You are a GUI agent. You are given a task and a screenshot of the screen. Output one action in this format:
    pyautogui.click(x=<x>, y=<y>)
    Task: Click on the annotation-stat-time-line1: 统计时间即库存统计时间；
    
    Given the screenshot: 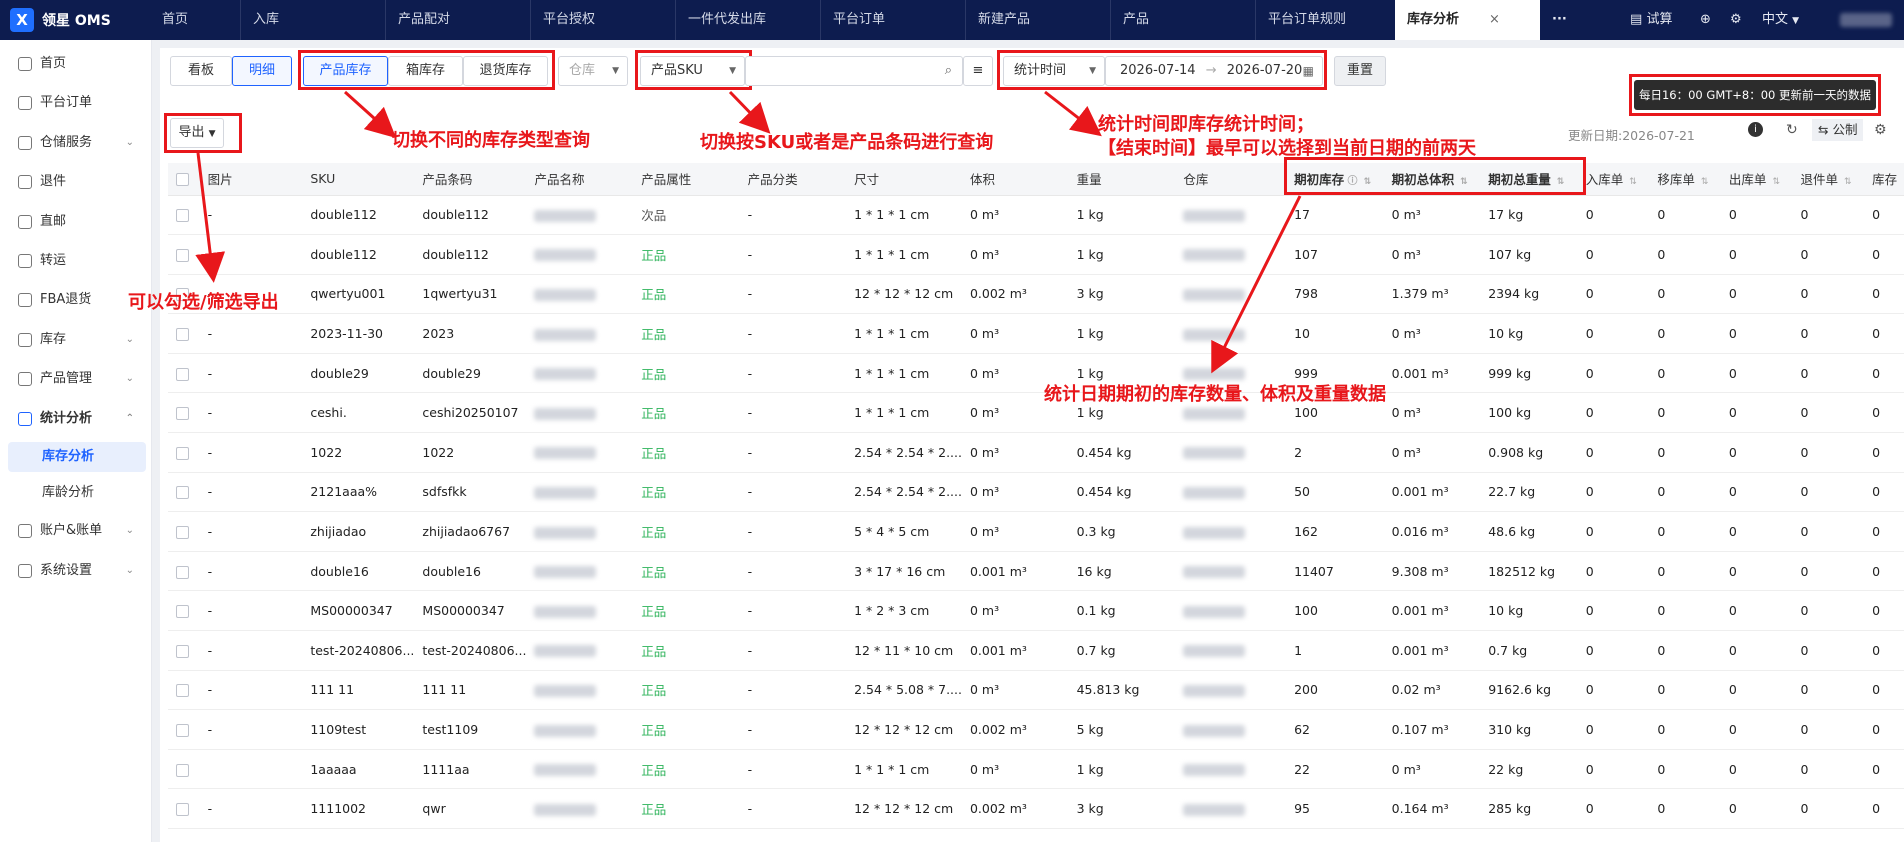 What is the action you would take?
    pyautogui.click(x=1206, y=124)
    